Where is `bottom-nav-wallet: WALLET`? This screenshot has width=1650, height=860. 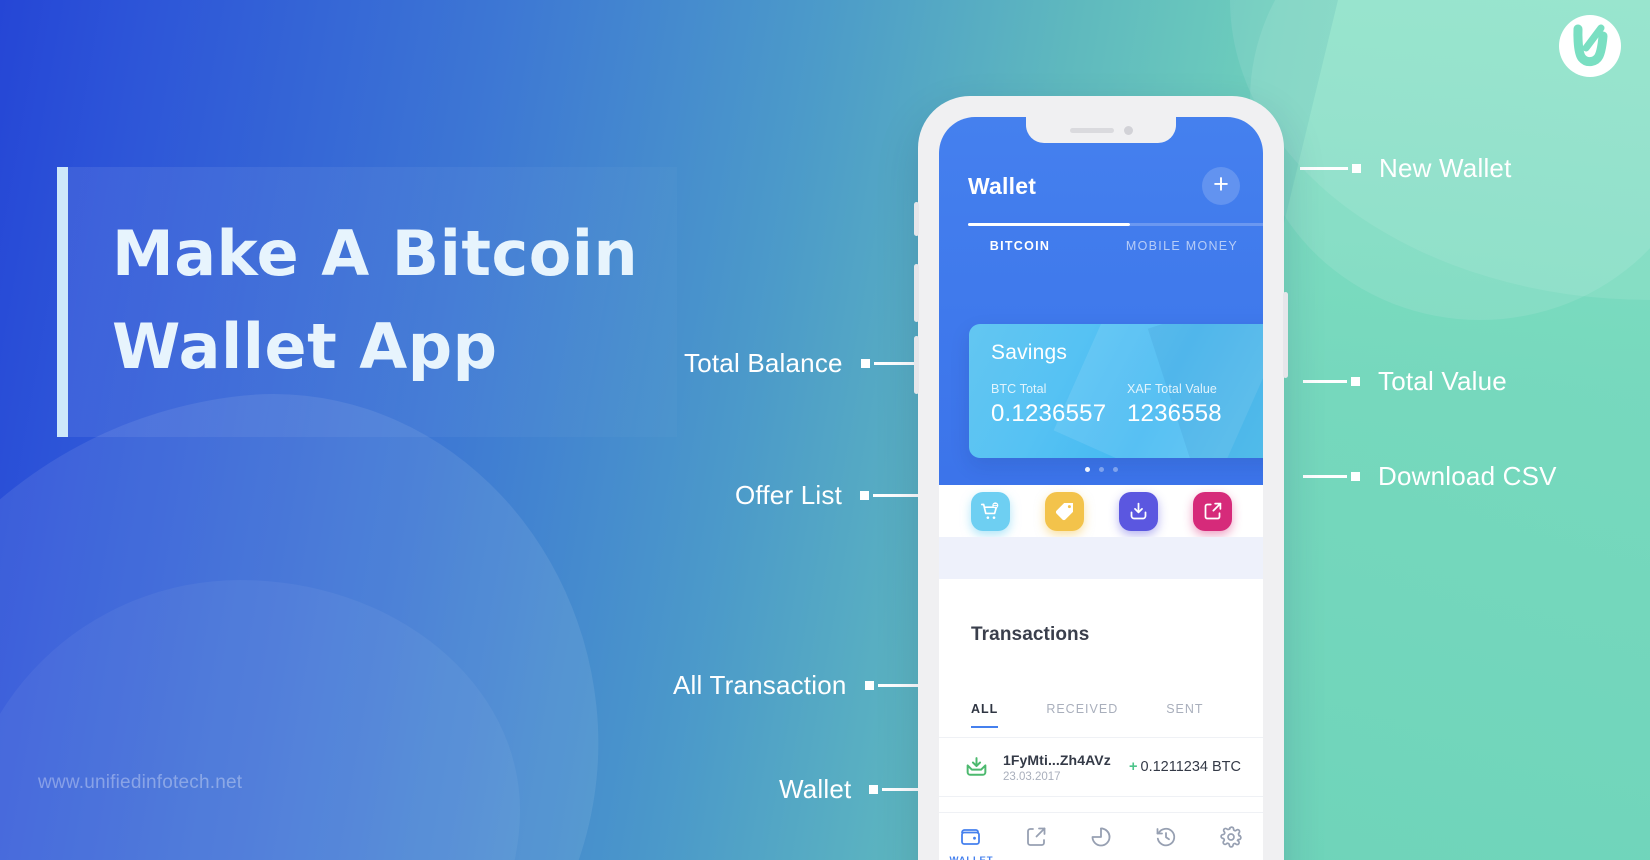
bottom-nav-wallet: WALLET is located at coordinates (971, 842).